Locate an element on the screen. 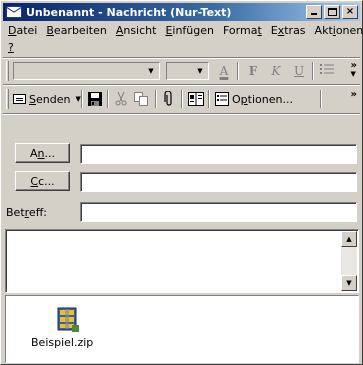 The height and width of the screenshot is (365, 363). font-select: ▼ is located at coordinates (86, 71).